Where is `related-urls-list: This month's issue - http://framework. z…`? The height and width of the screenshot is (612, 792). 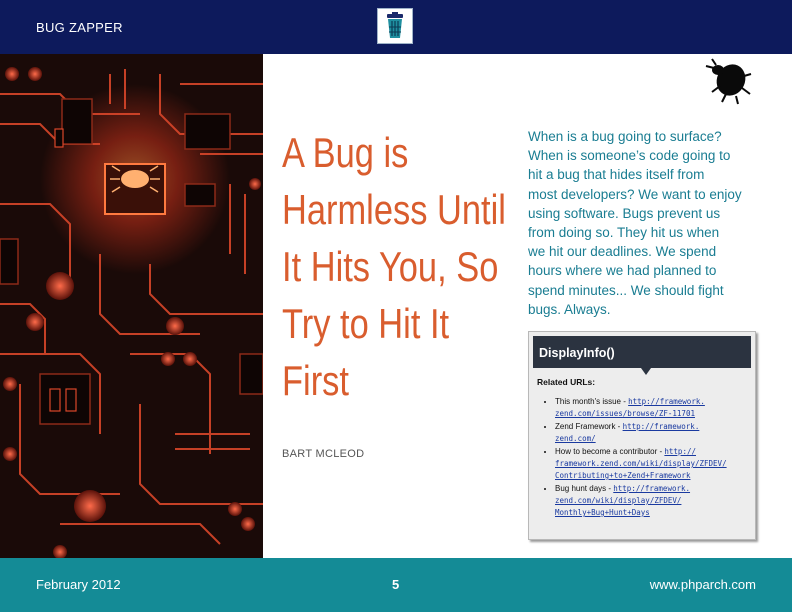 related-urls-list: This month's issue - http://framework. z… is located at coordinates (651, 458).